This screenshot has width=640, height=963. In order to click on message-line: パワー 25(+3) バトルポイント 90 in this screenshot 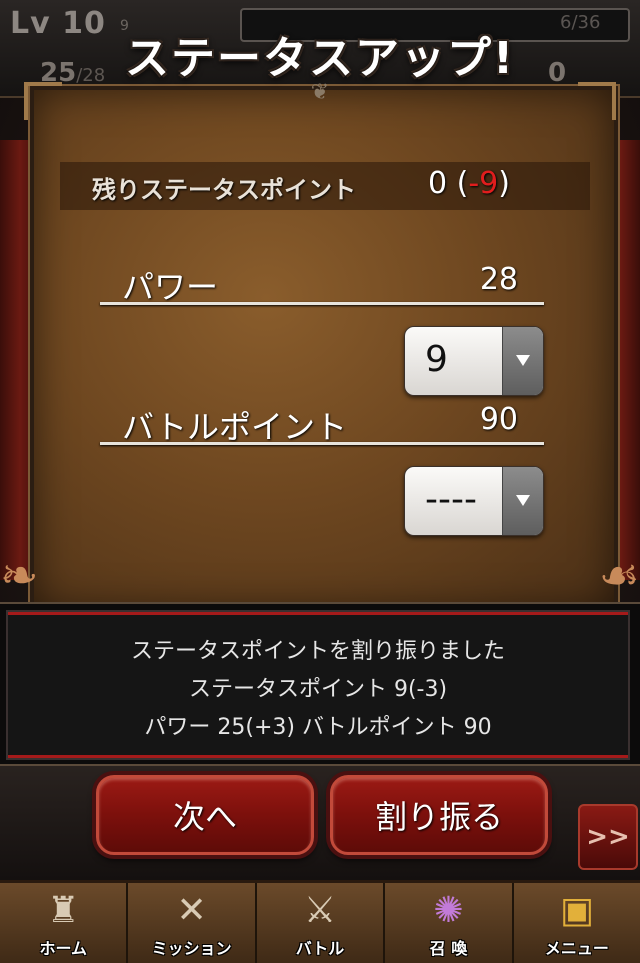, I will do `click(318, 727)`.